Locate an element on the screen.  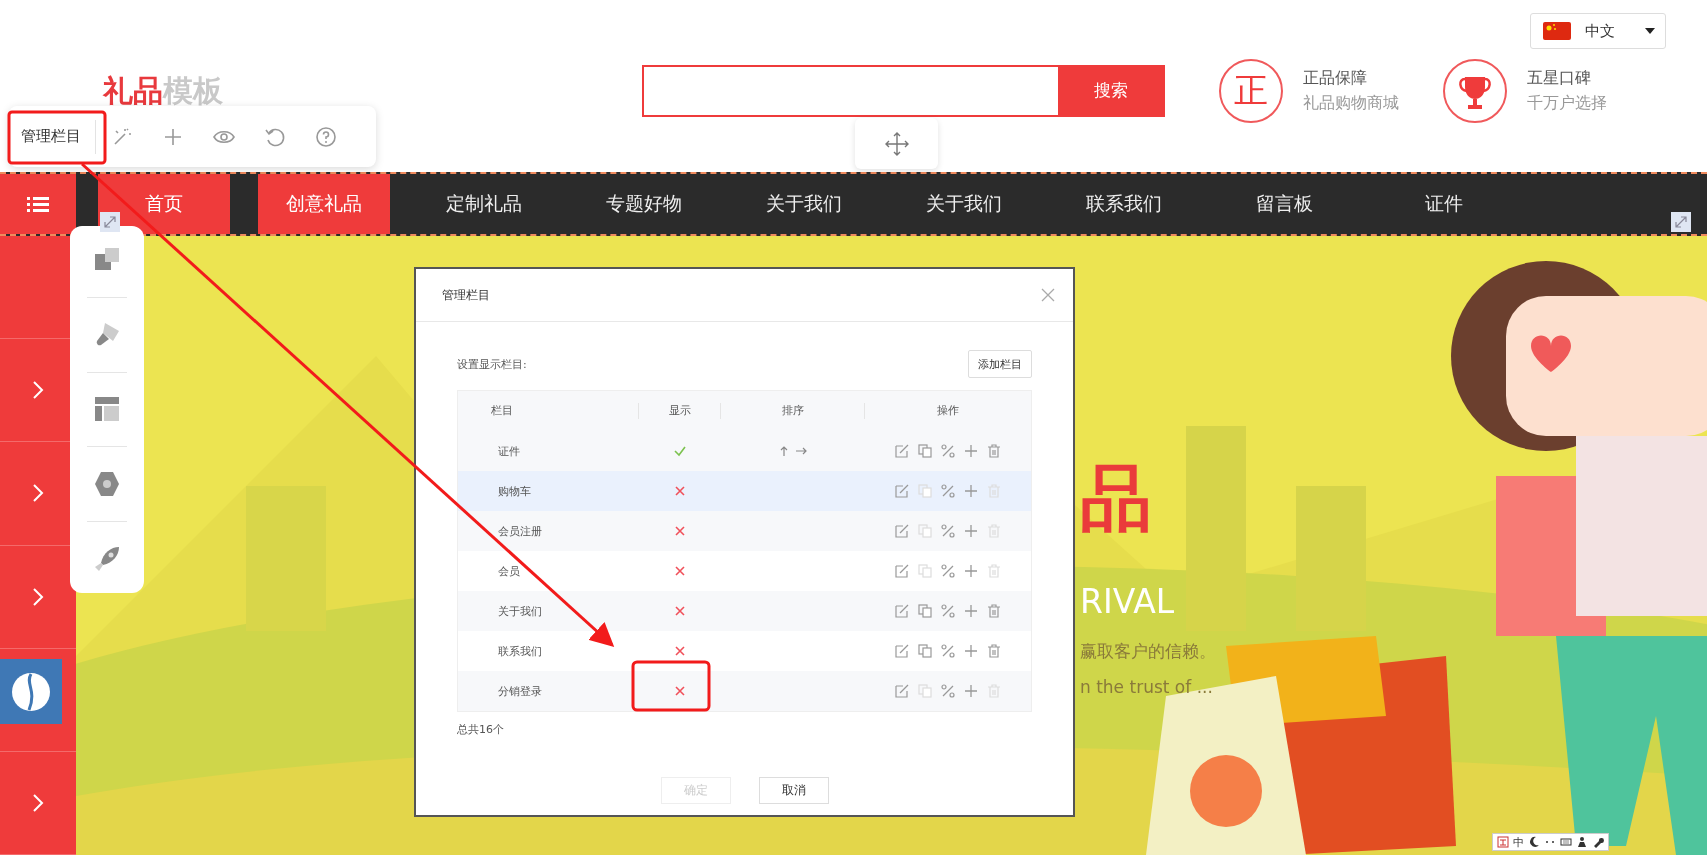
person-icon is located at coordinates (1582, 842).